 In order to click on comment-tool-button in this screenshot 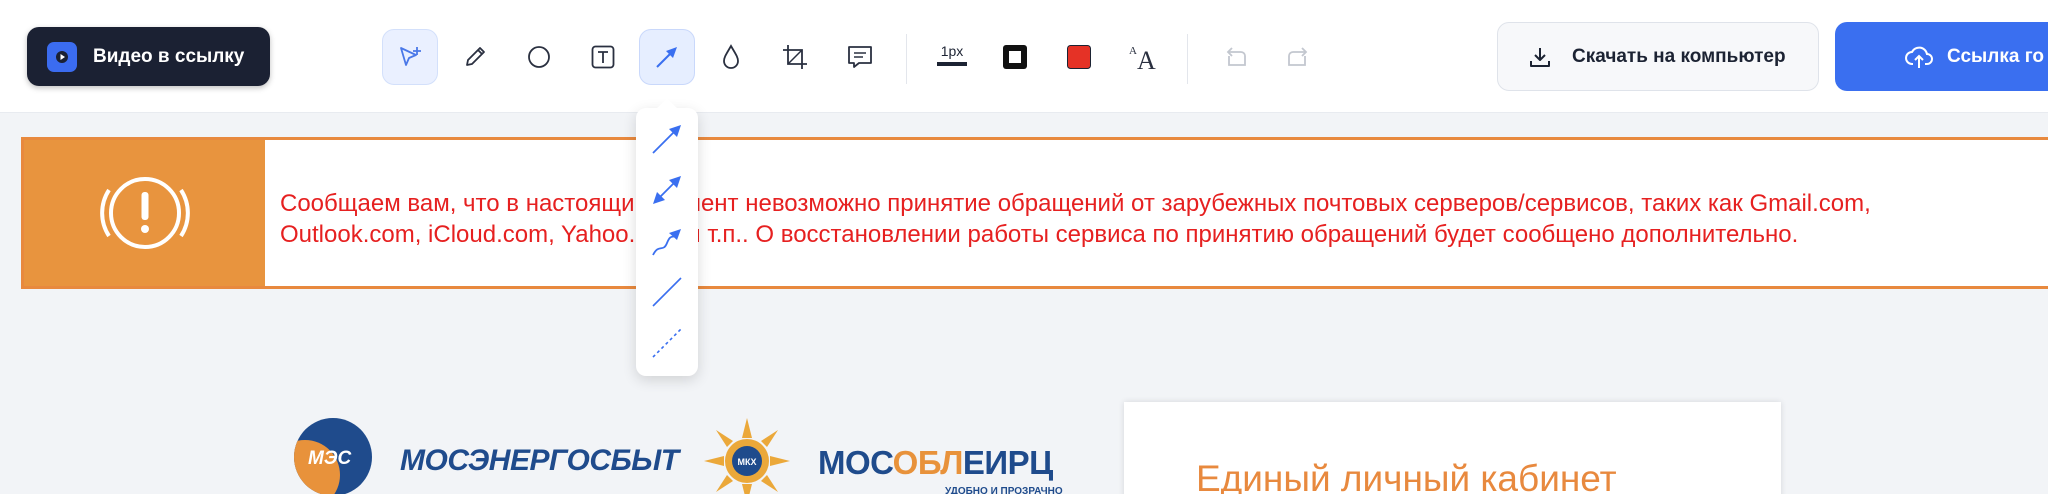, I will do `click(860, 57)`.